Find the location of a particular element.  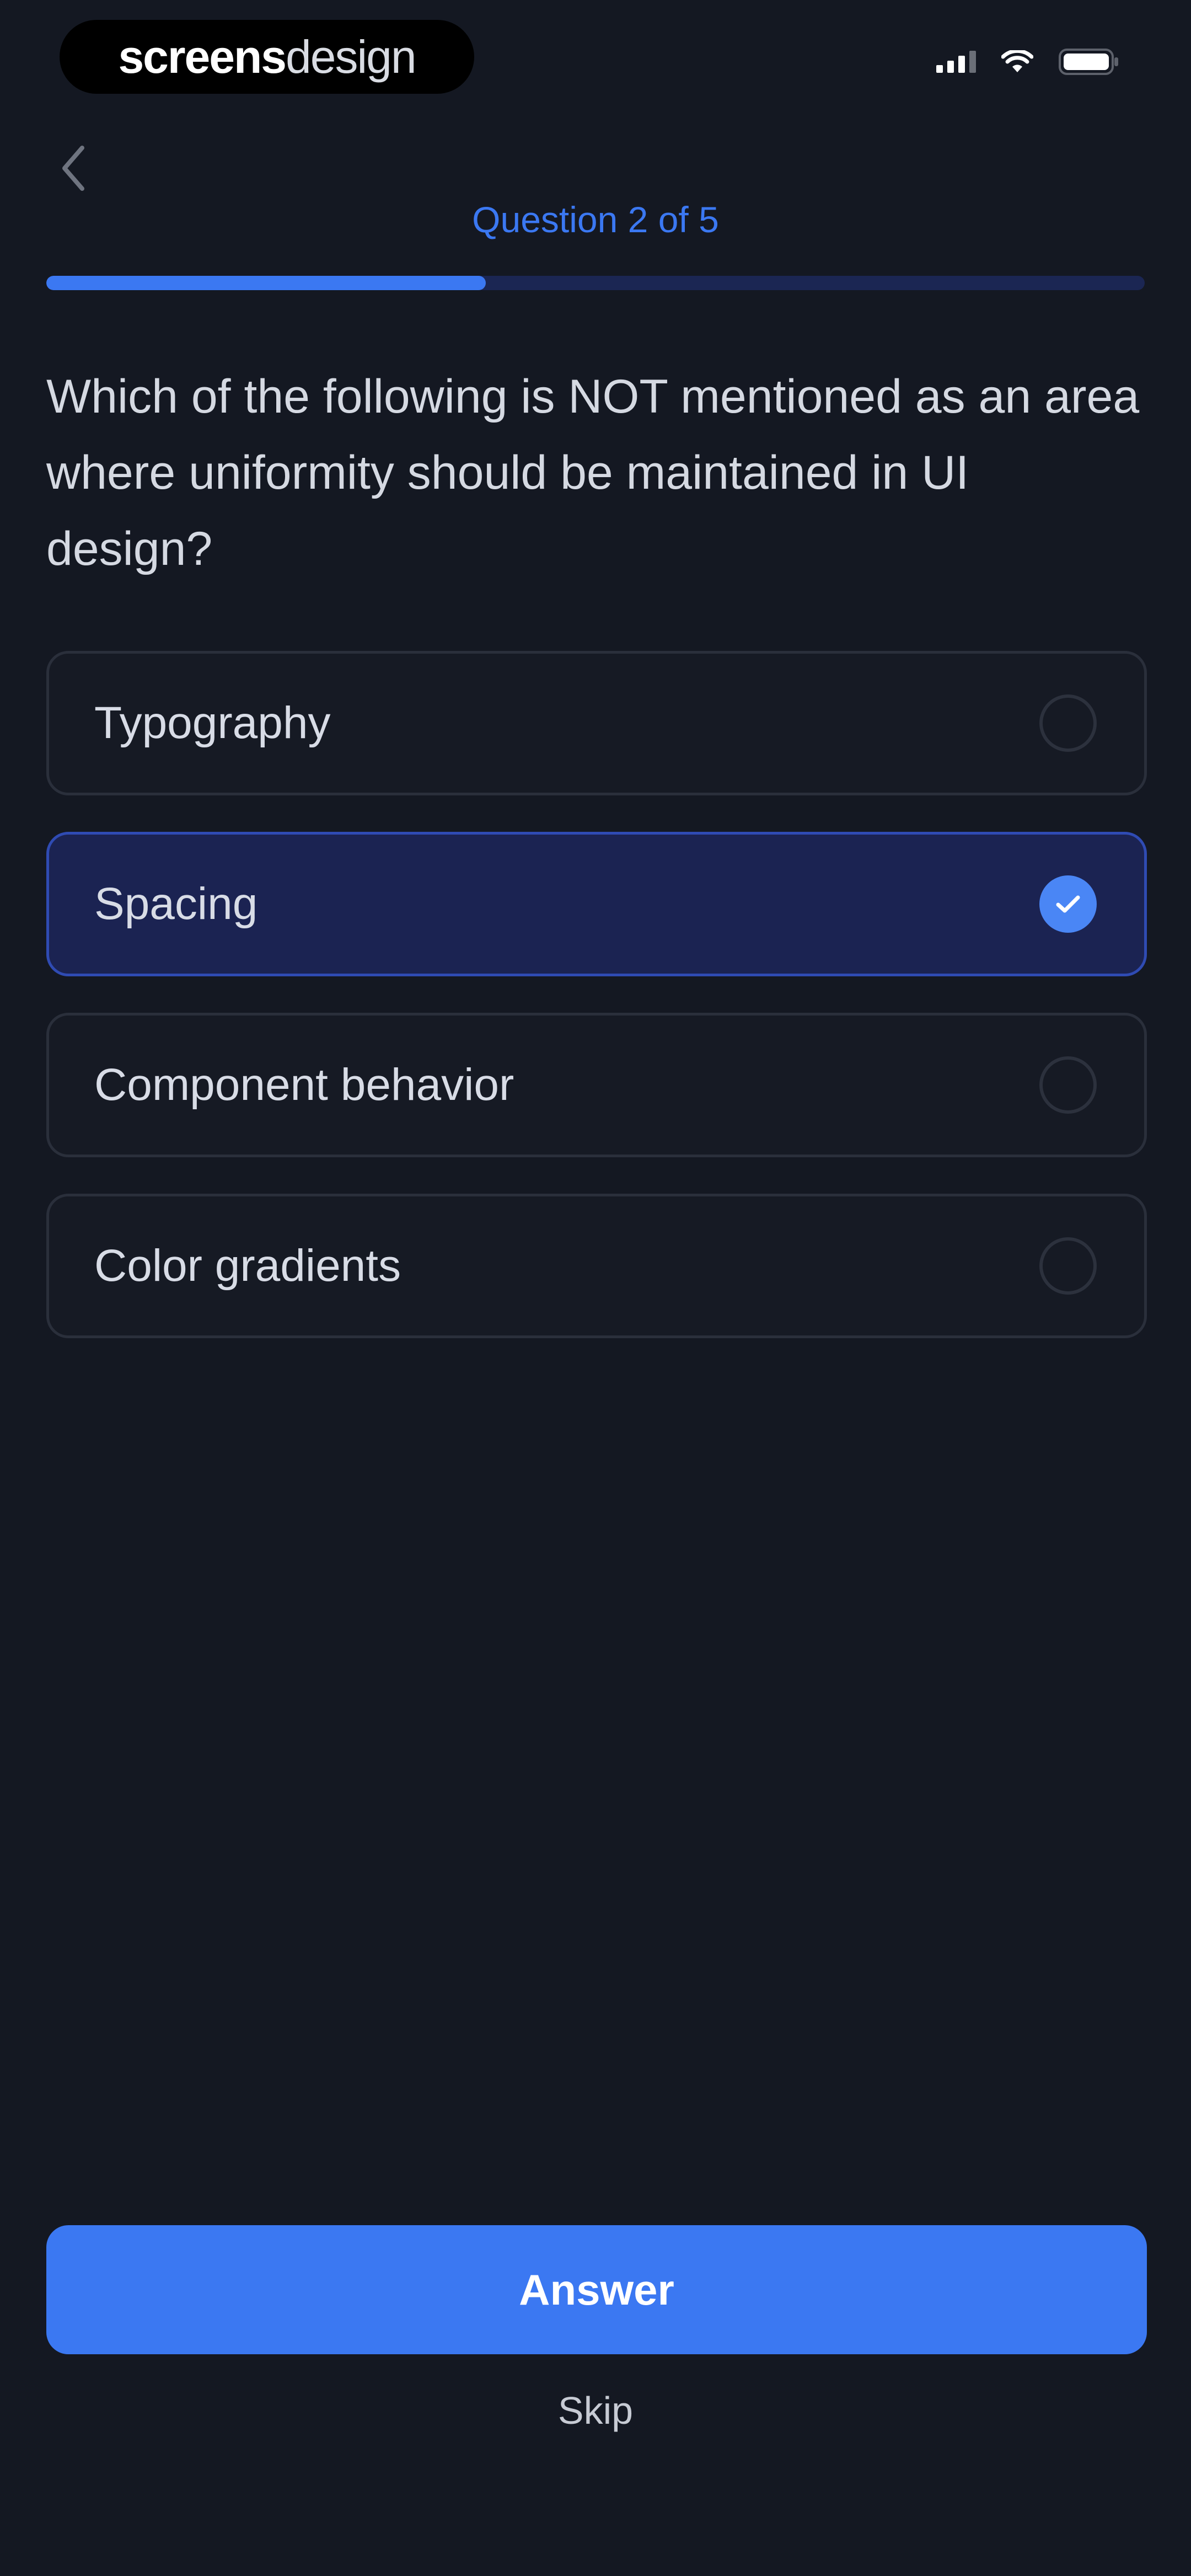

wifi-icon is located at coordinates (1017, 61).